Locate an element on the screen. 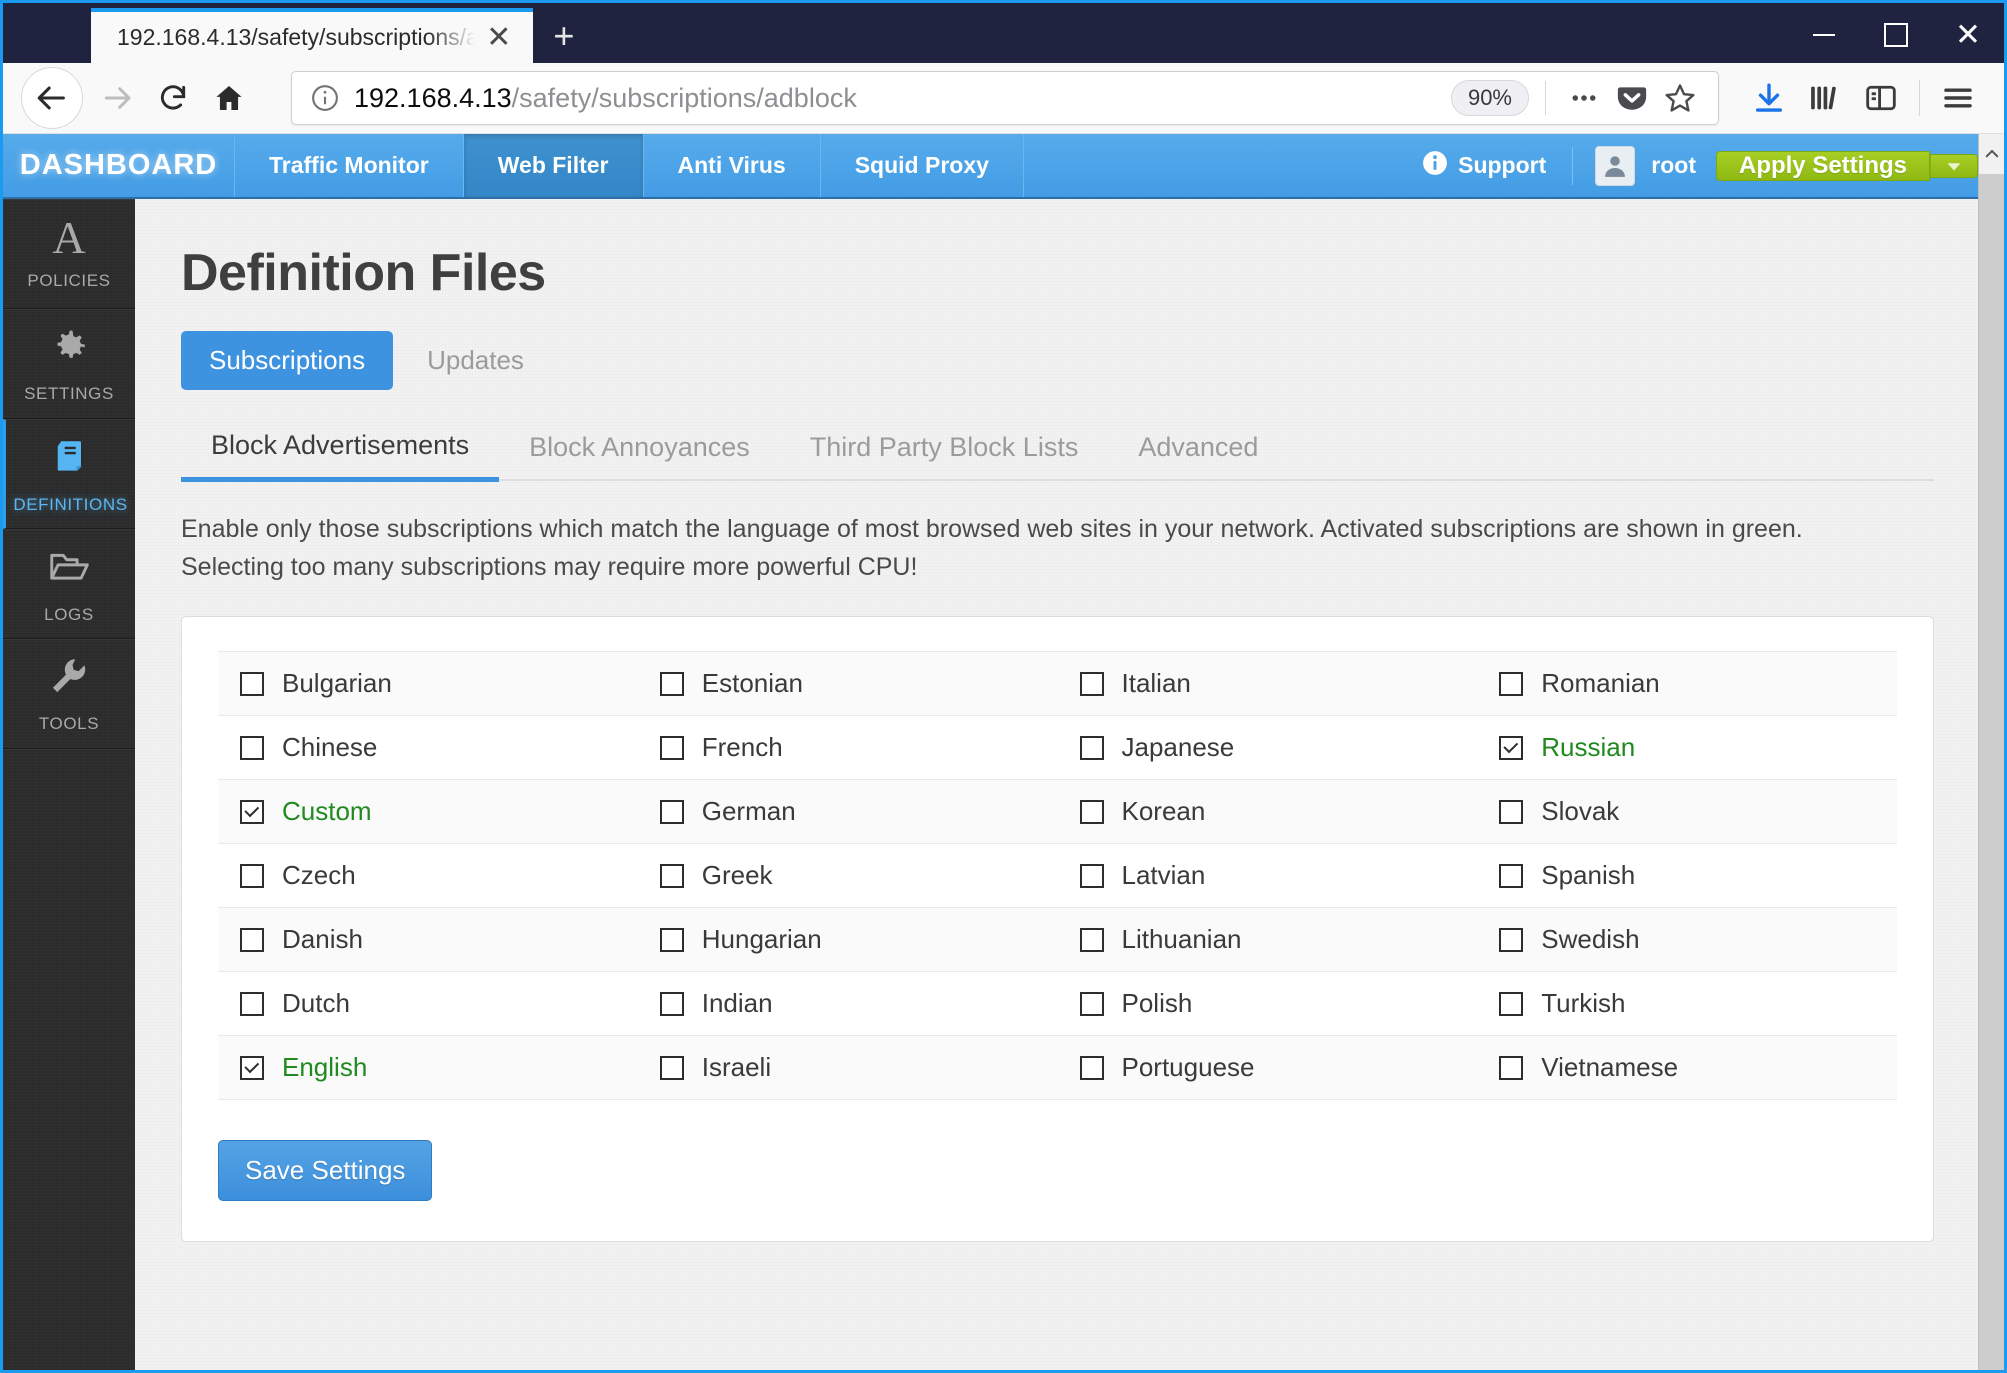 This screenshot has width=2007, height=1373. subscription-option: Bulgarian is located at coordinates (439, 683).